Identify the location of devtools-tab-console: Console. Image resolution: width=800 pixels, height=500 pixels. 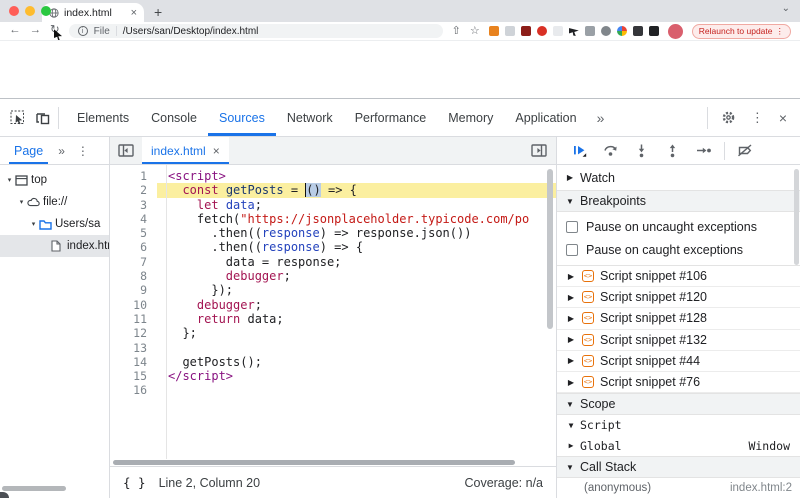
(174, 117).